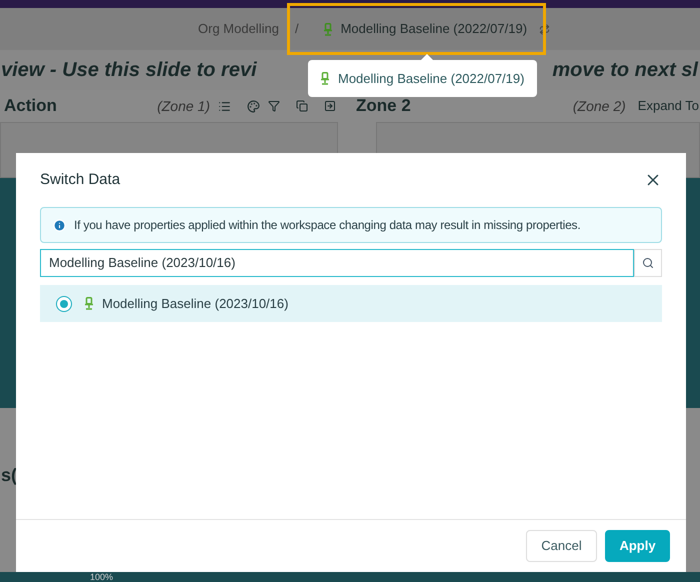 The height and width of the screenshot is (582, 700). I want to click on export-icon, so click(330, 106).